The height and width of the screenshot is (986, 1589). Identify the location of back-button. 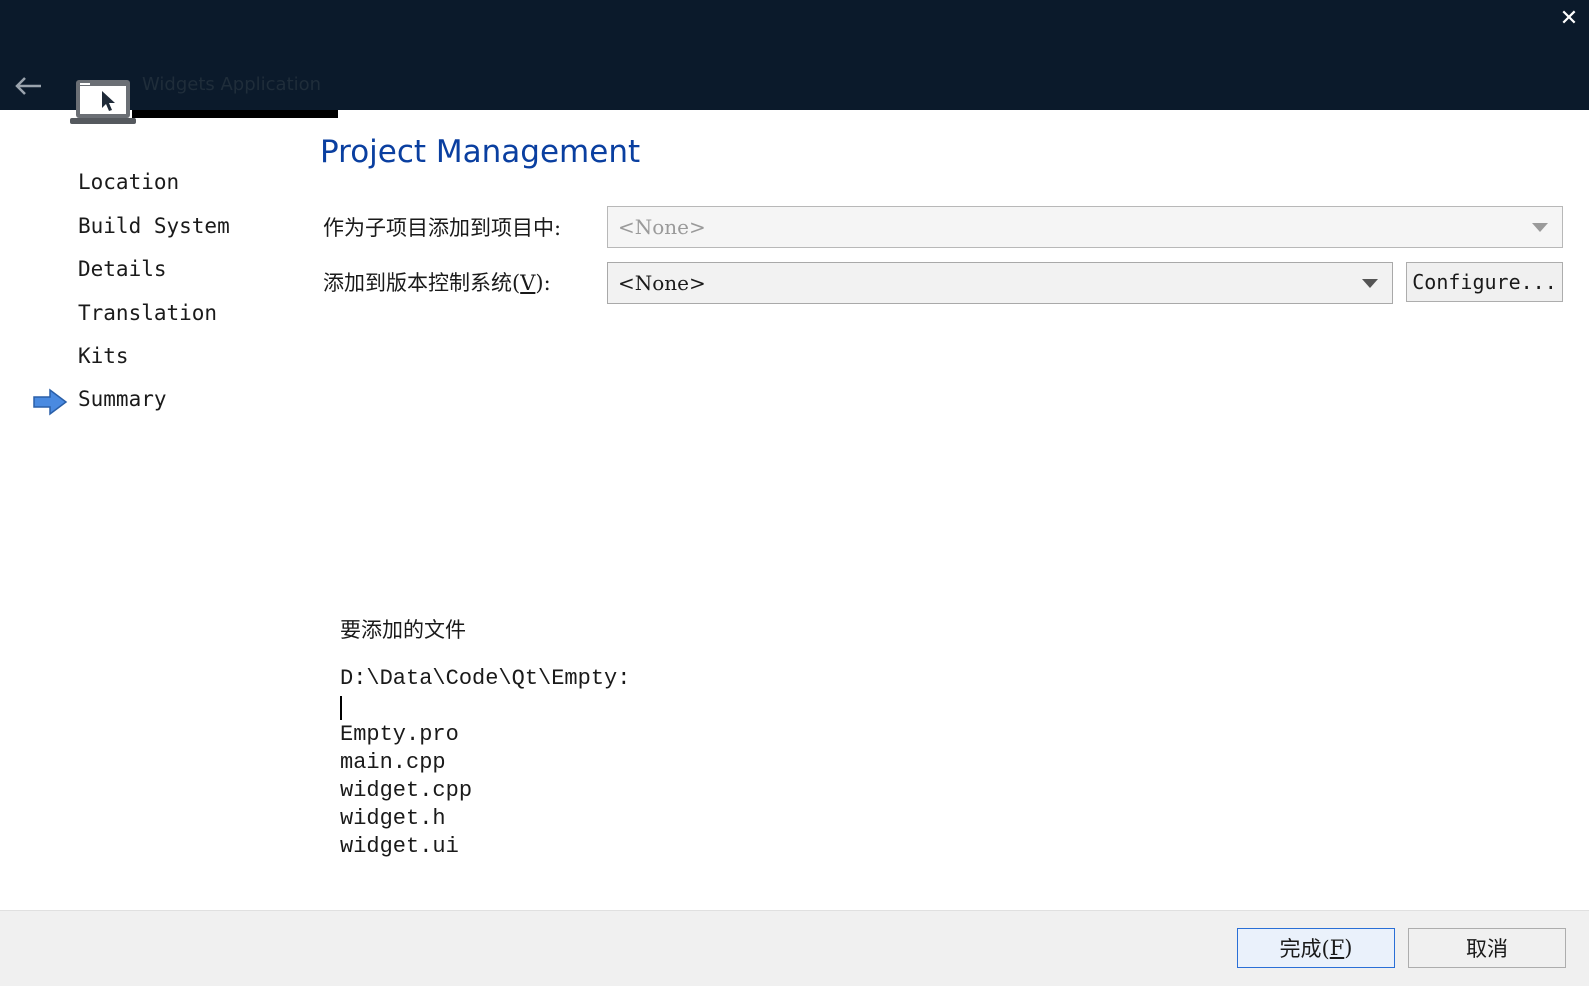
(28, 86).